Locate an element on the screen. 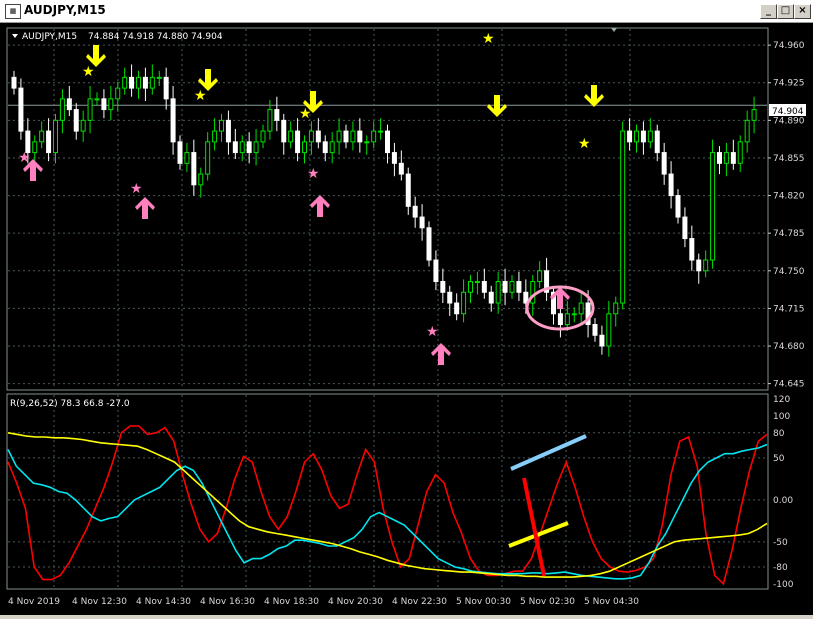 The height and width of the screenshot is (619, 813). chart-symbol-label: AUDJPY,M15 is located at coordinates (49, 37).